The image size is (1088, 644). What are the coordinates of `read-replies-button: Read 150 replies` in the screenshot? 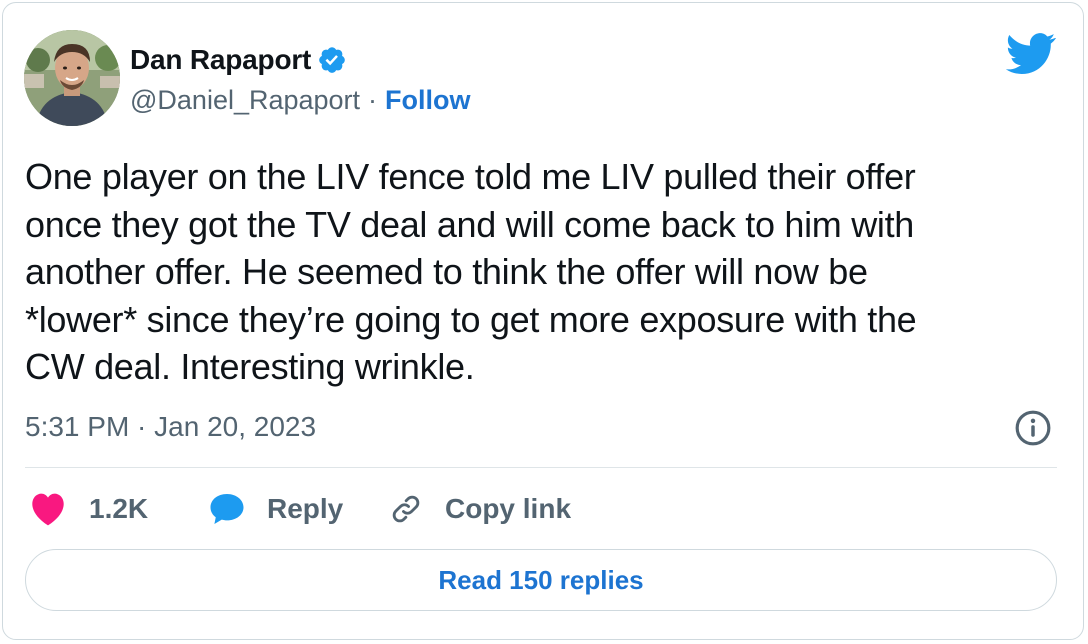 It's located at (541, 580).